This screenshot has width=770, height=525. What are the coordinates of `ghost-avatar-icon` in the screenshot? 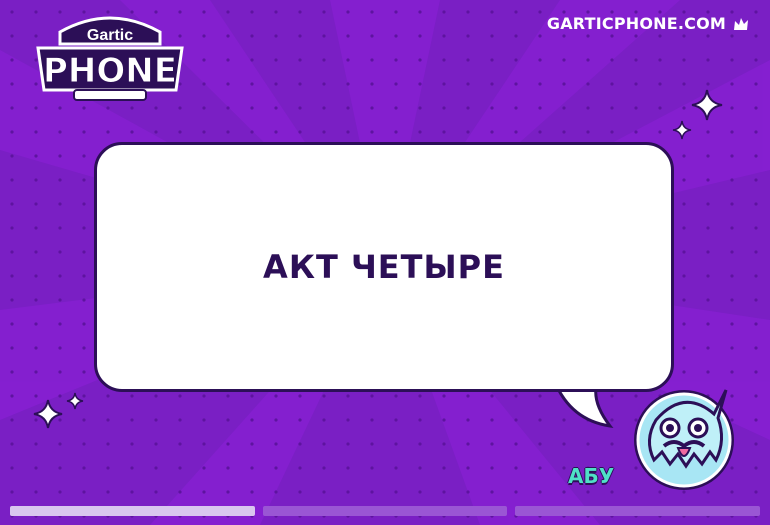 It's located at (684, 439).